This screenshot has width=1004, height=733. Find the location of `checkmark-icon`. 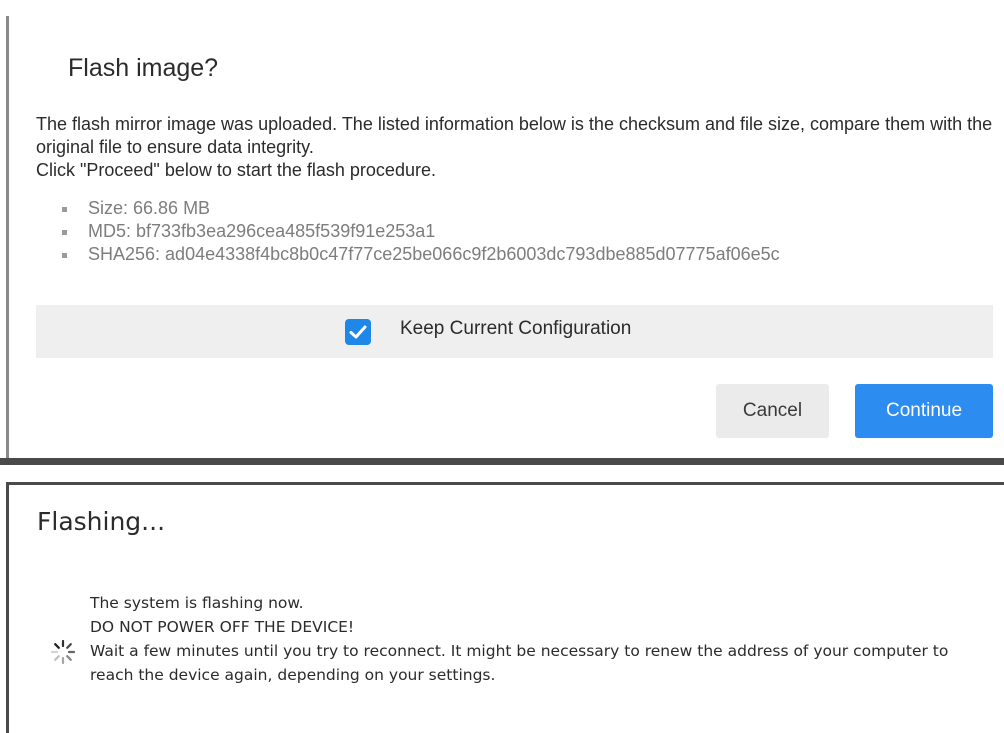

checkmark-icon is located at coordinates (358, 332).